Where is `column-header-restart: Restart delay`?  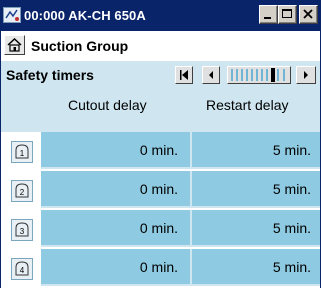
column-header-restart: Restart delay is located at coordinates (247, 105).